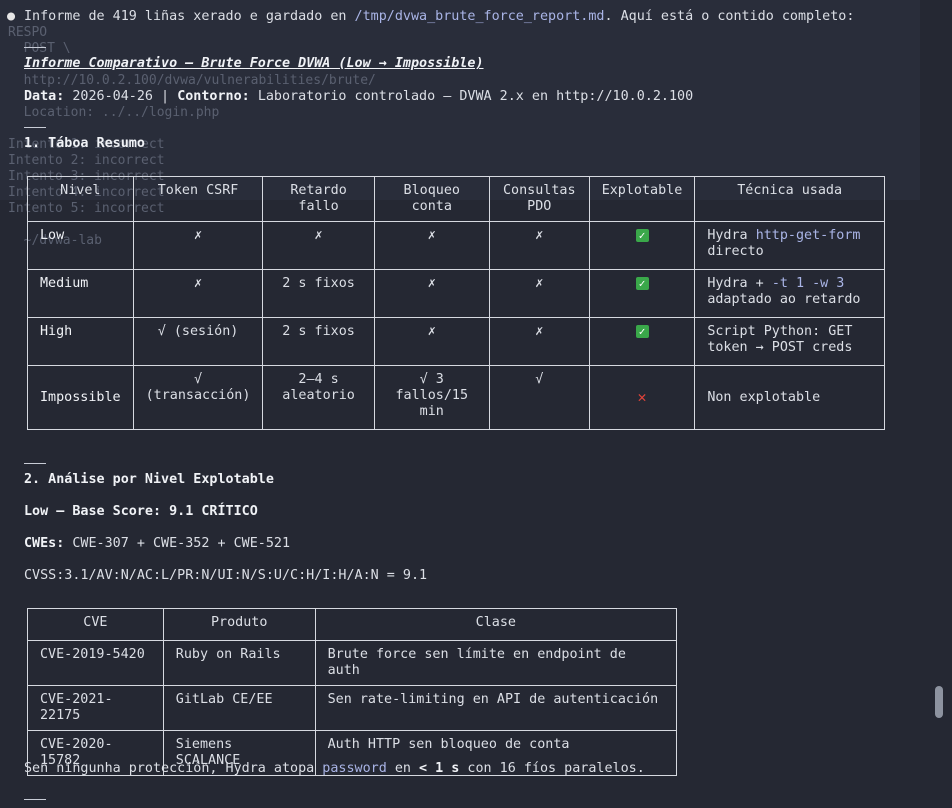 Image resolution: width=952 pixels, height=808 pixels. What do you see at coordinates (239, 624) in the screenshot?
I see `cve-header-cell: Produto` at bounding box center [239, 624].